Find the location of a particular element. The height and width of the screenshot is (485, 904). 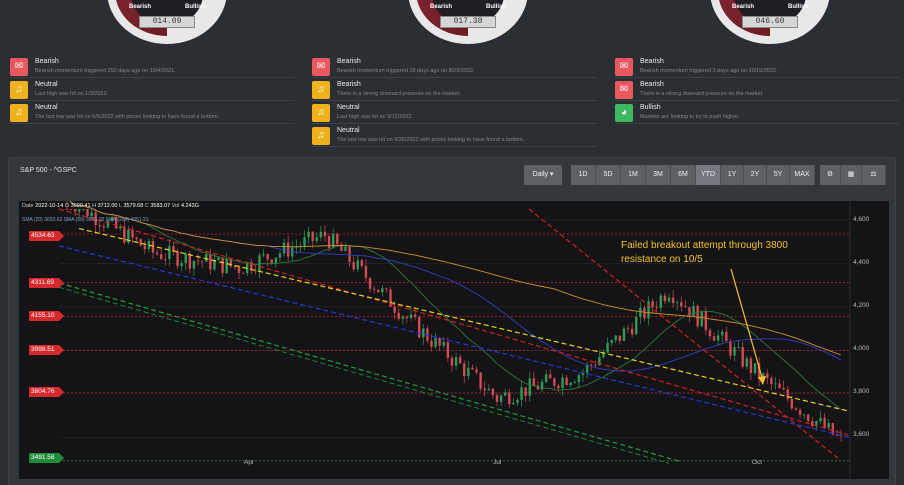

range-ytd: YTD is located at coordinates (708, 175).